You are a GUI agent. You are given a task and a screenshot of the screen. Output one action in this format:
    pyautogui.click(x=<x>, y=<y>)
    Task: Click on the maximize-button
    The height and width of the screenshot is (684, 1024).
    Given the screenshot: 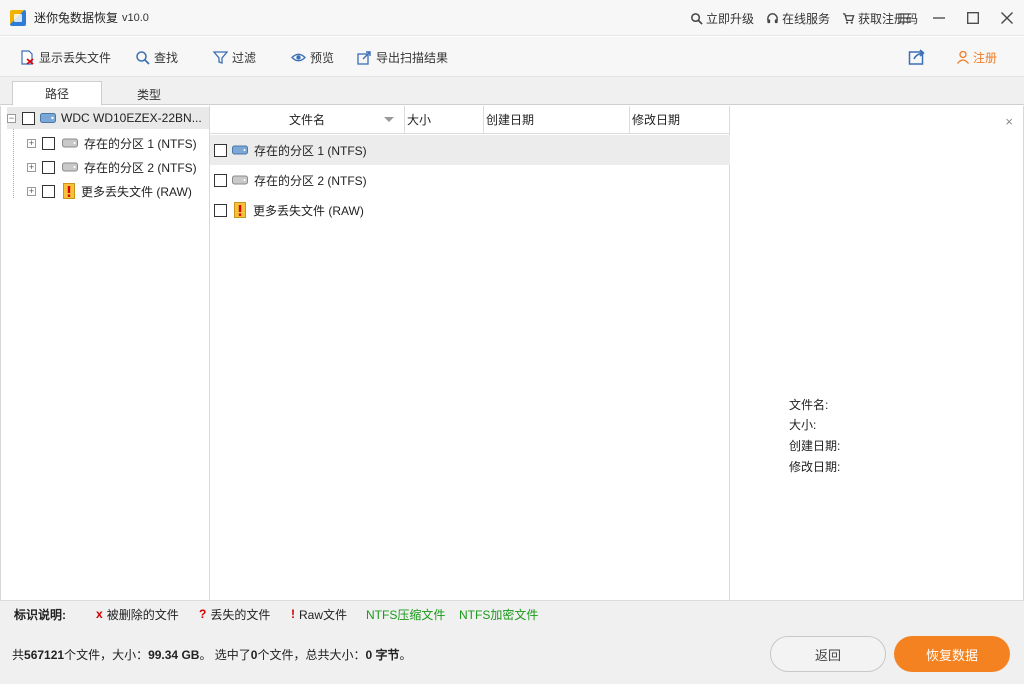 What is the action you would take?
    pyautogui.click(x=973, y=18)
    